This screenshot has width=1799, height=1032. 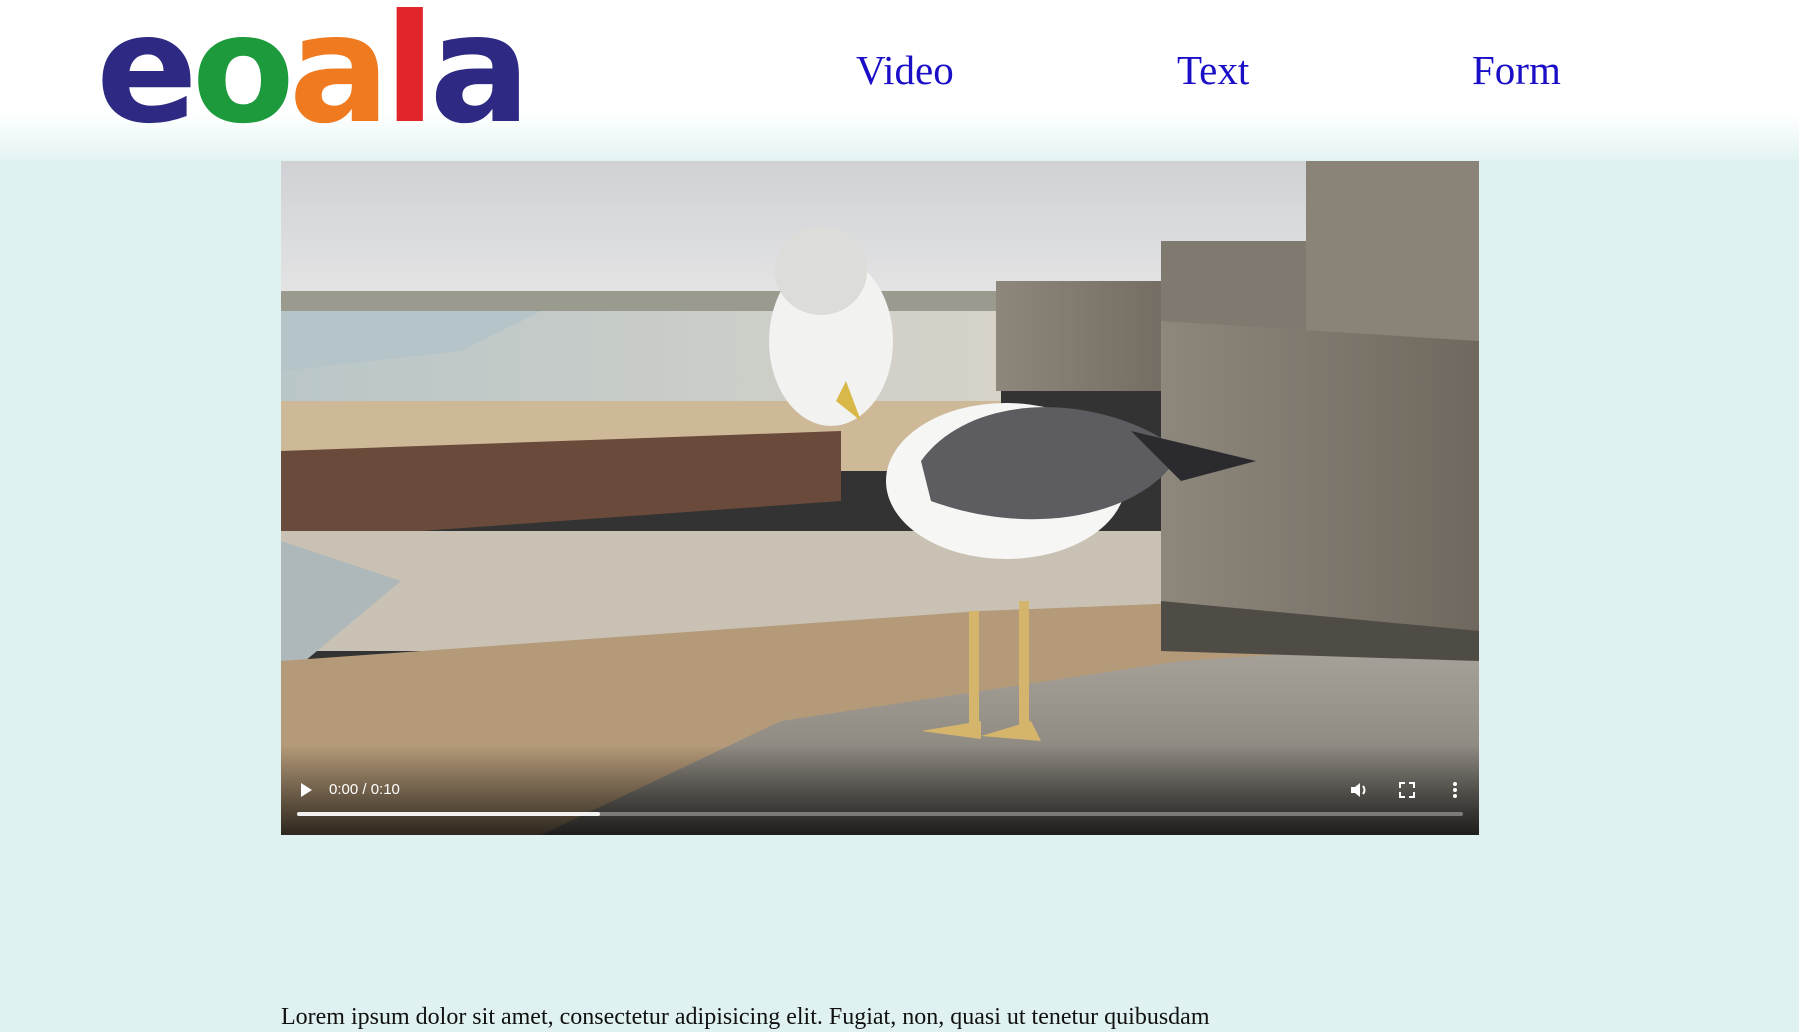 I want to click on controls-overlay, so click(x=880, y=790).